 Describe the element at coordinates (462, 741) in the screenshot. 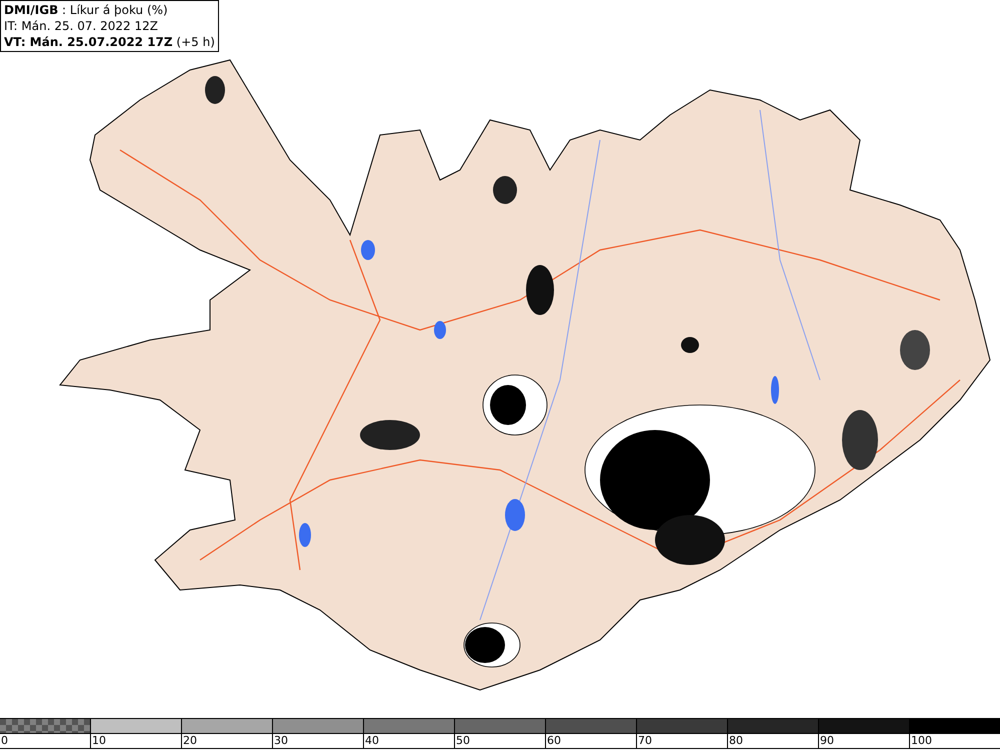

I see `legend-label: 50` at that location.